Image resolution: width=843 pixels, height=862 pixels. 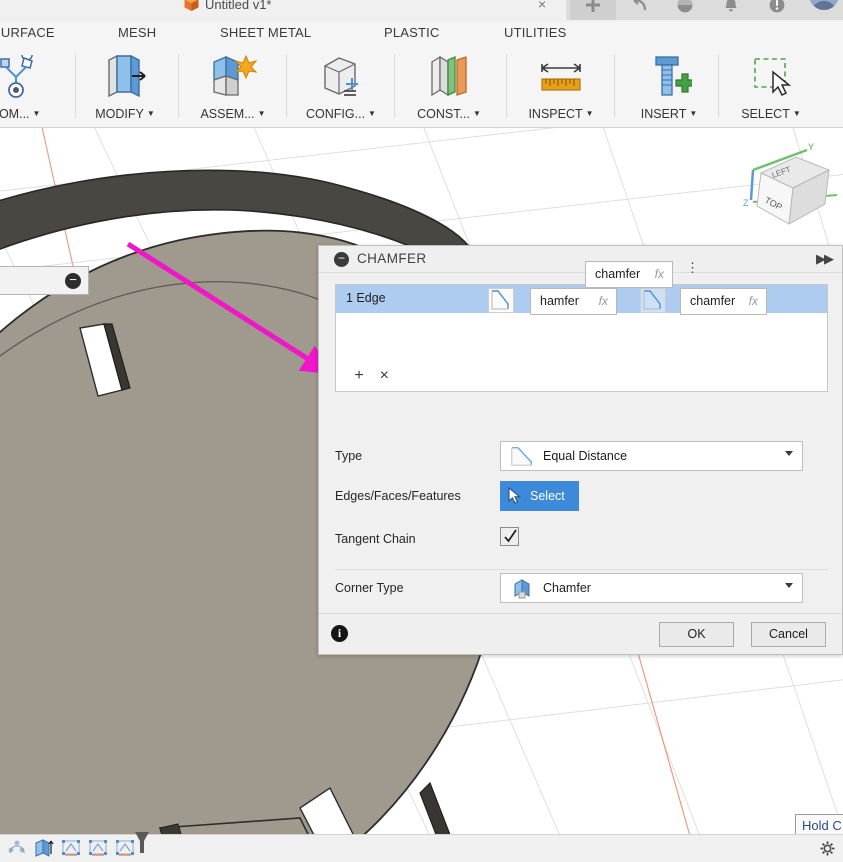 I want to click on ribbon-label-configure: CONFIG... ▼, so click(x=341, y=114).